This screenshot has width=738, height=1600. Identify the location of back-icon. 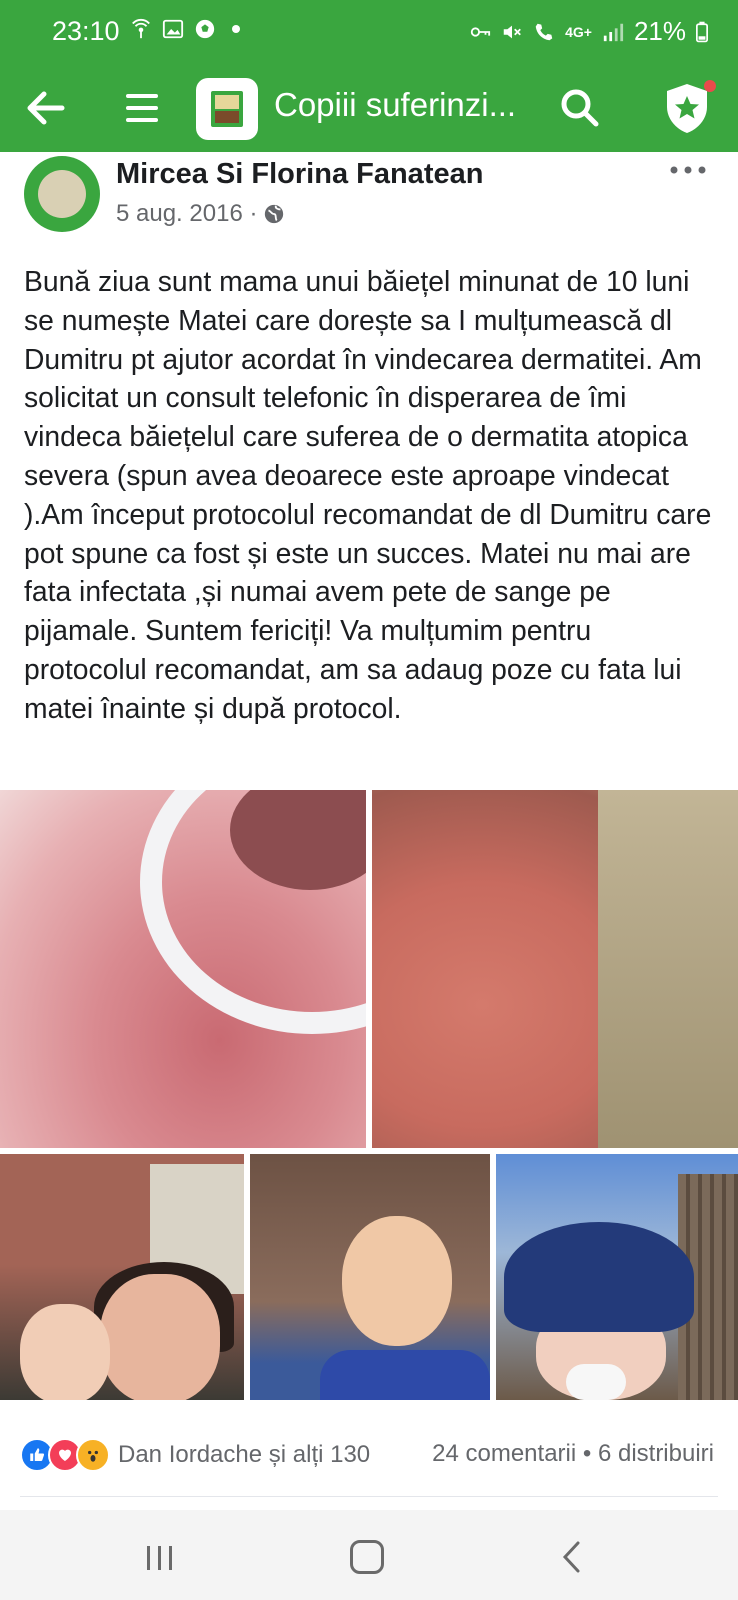
(571, 1557).